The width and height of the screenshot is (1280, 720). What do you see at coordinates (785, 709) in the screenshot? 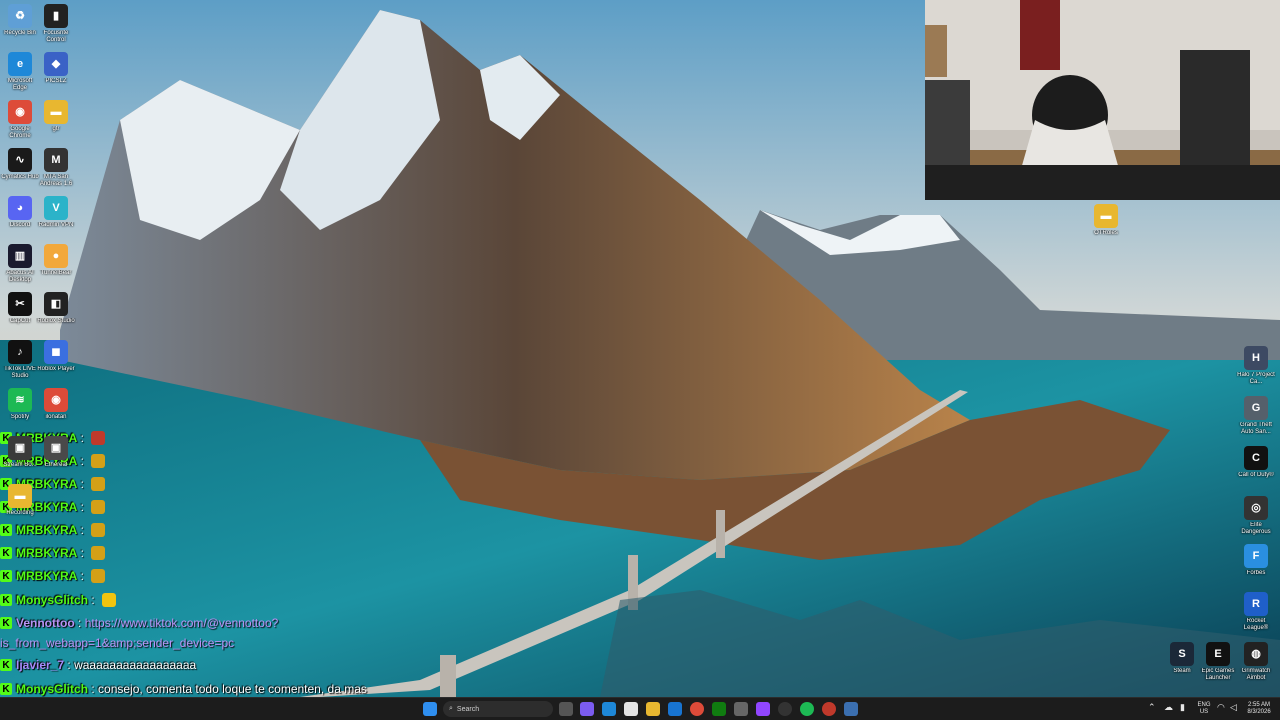
I see `obs-icon` at bounding box center [785, 709].